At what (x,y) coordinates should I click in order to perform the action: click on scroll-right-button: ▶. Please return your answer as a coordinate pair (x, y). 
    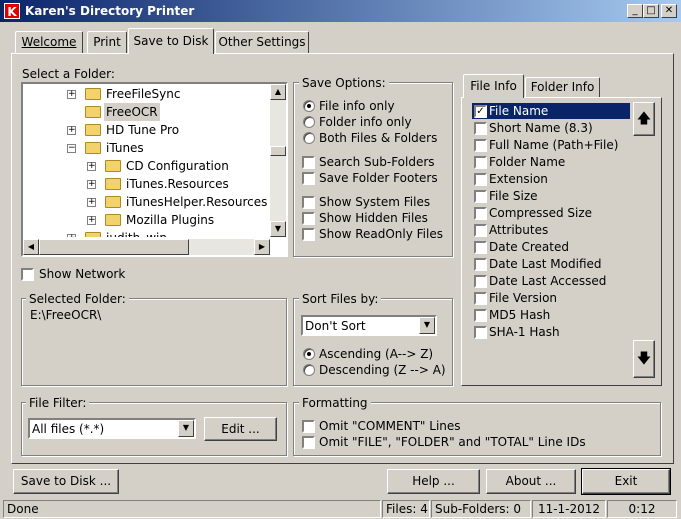
    Looking at the image, I should click on (262, 247).